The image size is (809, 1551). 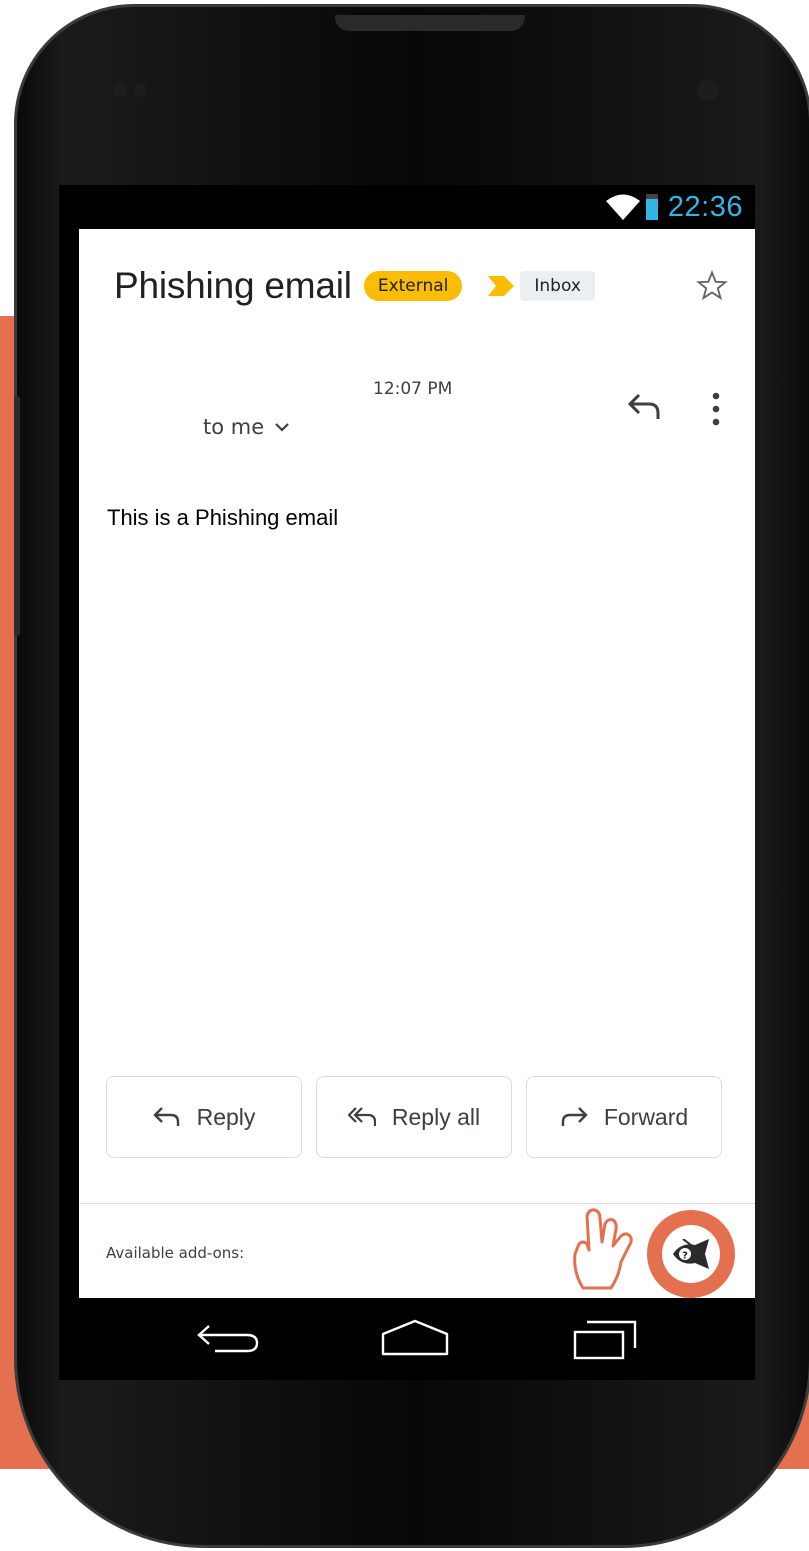 I want to click on importance-marker-icon, so click(x=501, y=286).